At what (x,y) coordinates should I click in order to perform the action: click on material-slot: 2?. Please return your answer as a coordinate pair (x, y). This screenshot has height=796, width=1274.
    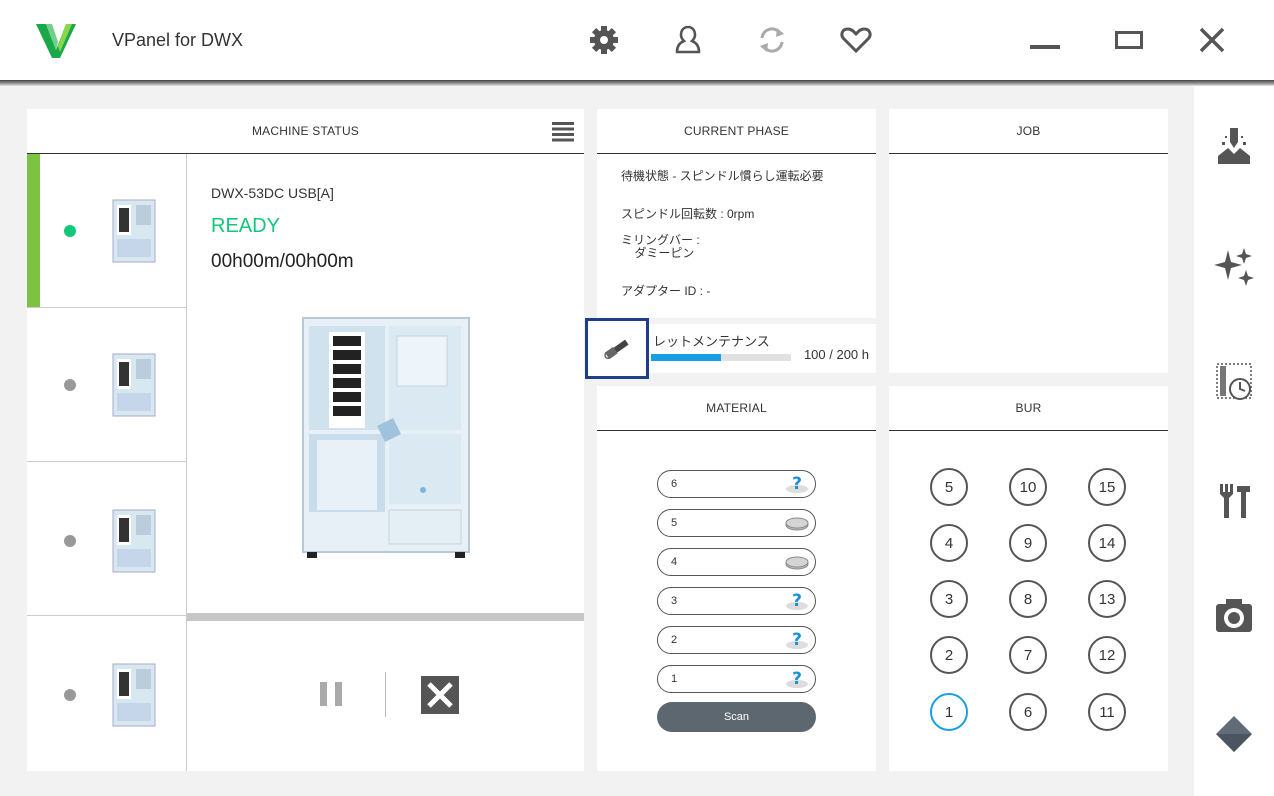
    Looking at the image, I should click on (736, 640).